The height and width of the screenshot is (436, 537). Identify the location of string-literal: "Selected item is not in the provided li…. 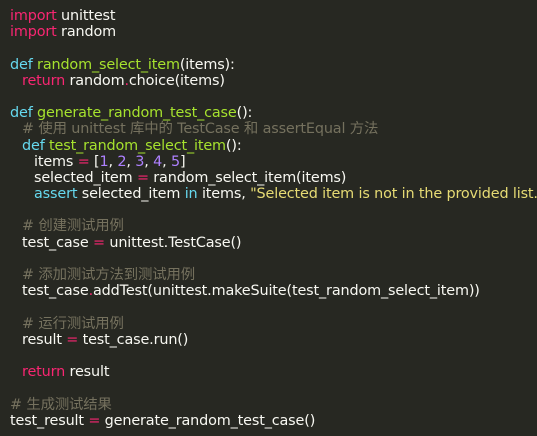
(393, 194).